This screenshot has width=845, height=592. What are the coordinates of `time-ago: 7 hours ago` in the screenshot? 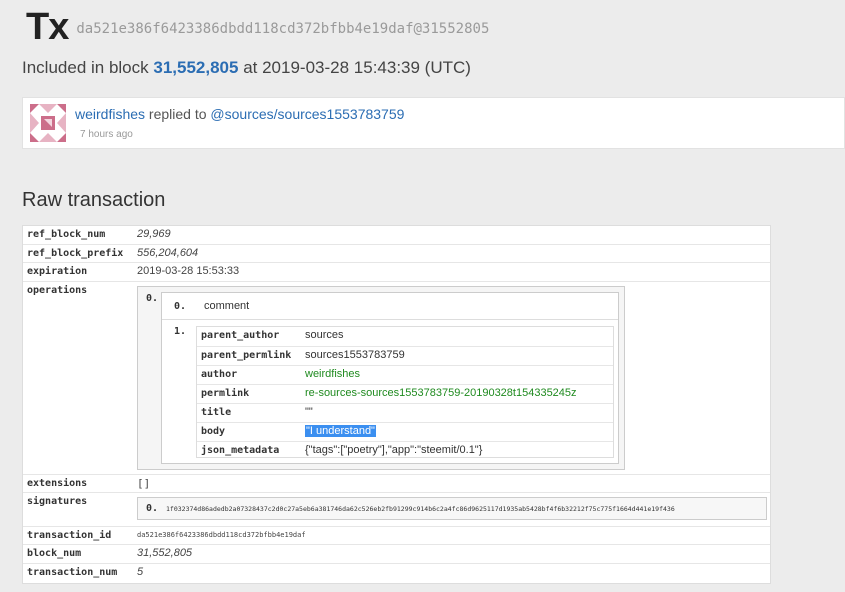 It's located at (106, 134).